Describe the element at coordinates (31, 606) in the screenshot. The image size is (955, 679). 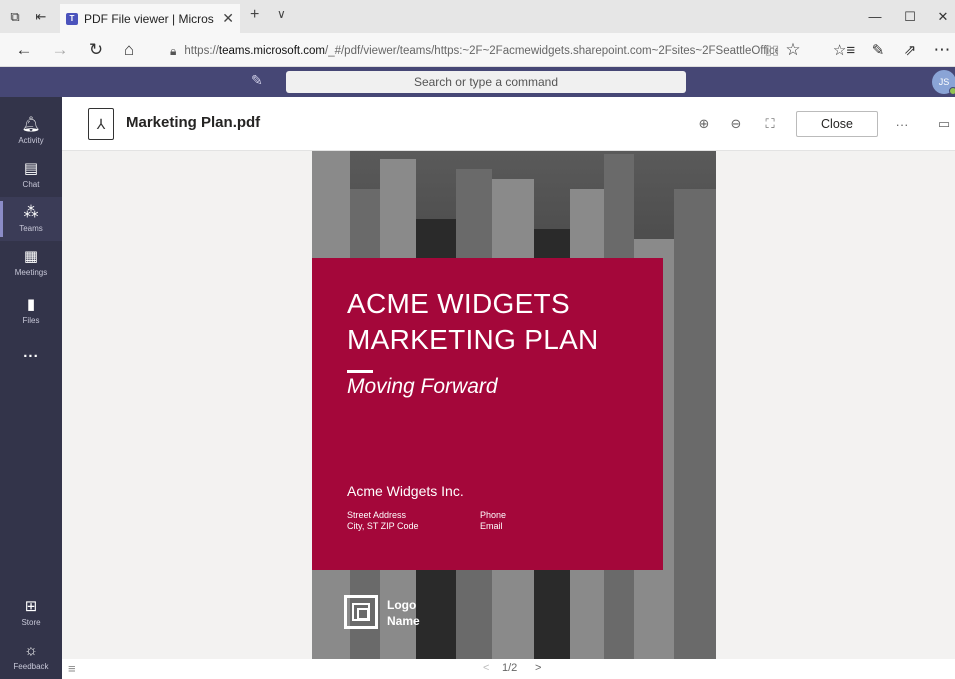
I see `store-icon: ⊞` at that location.